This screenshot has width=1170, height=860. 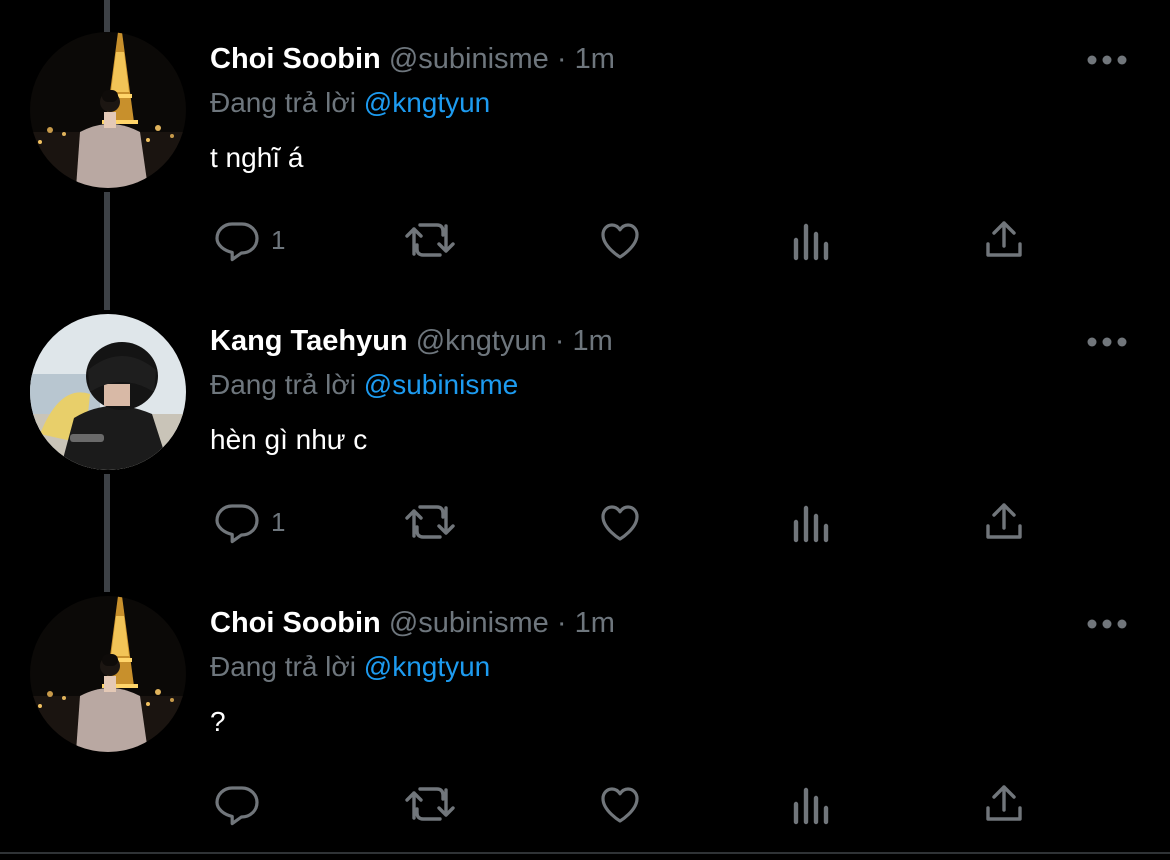 I want to click on replying-to: Đang trả lời @subinisme, so click(x=364, y=385).